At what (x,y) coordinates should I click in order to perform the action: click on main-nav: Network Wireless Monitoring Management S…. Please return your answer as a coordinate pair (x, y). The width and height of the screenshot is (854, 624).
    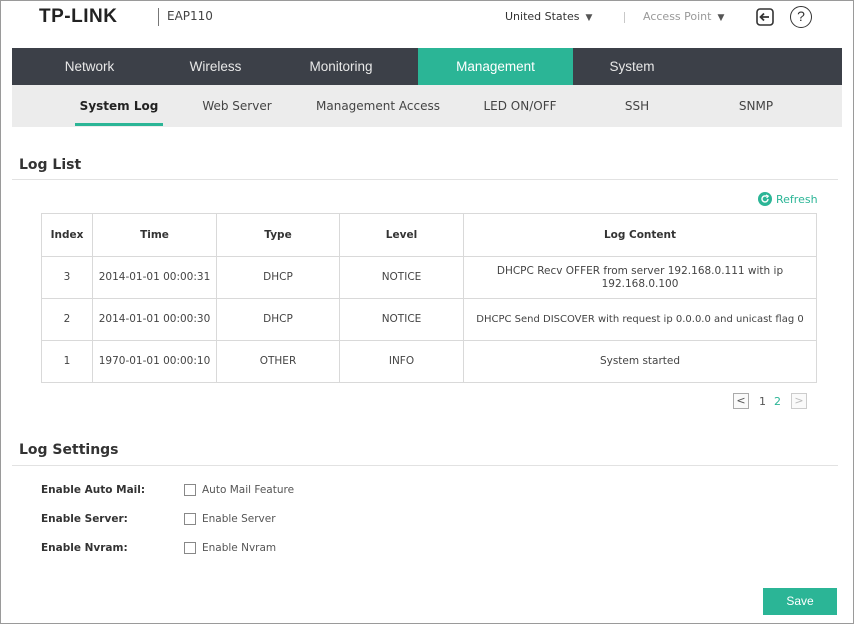
    Looking at the image, I should click on (427, 66).